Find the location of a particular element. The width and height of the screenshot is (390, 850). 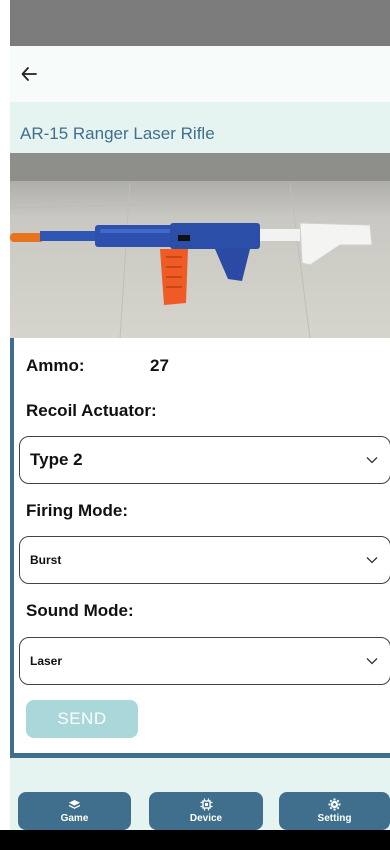

ammo-value: 27 is located at coordinates (159, 365).